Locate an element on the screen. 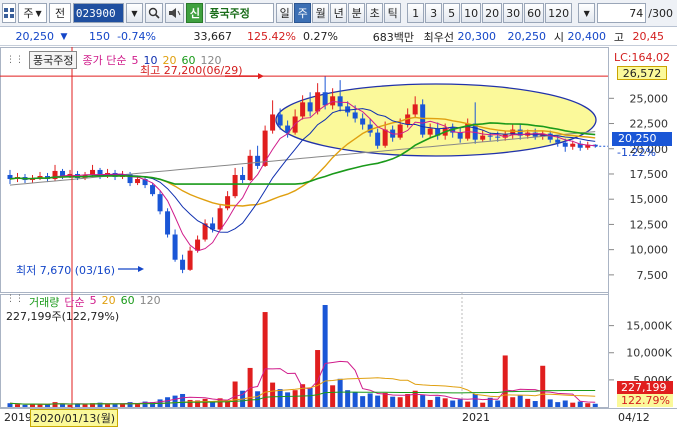 This screenshot has height=427, width=677. interval-30: 30 is located at coordinates (513, 13).